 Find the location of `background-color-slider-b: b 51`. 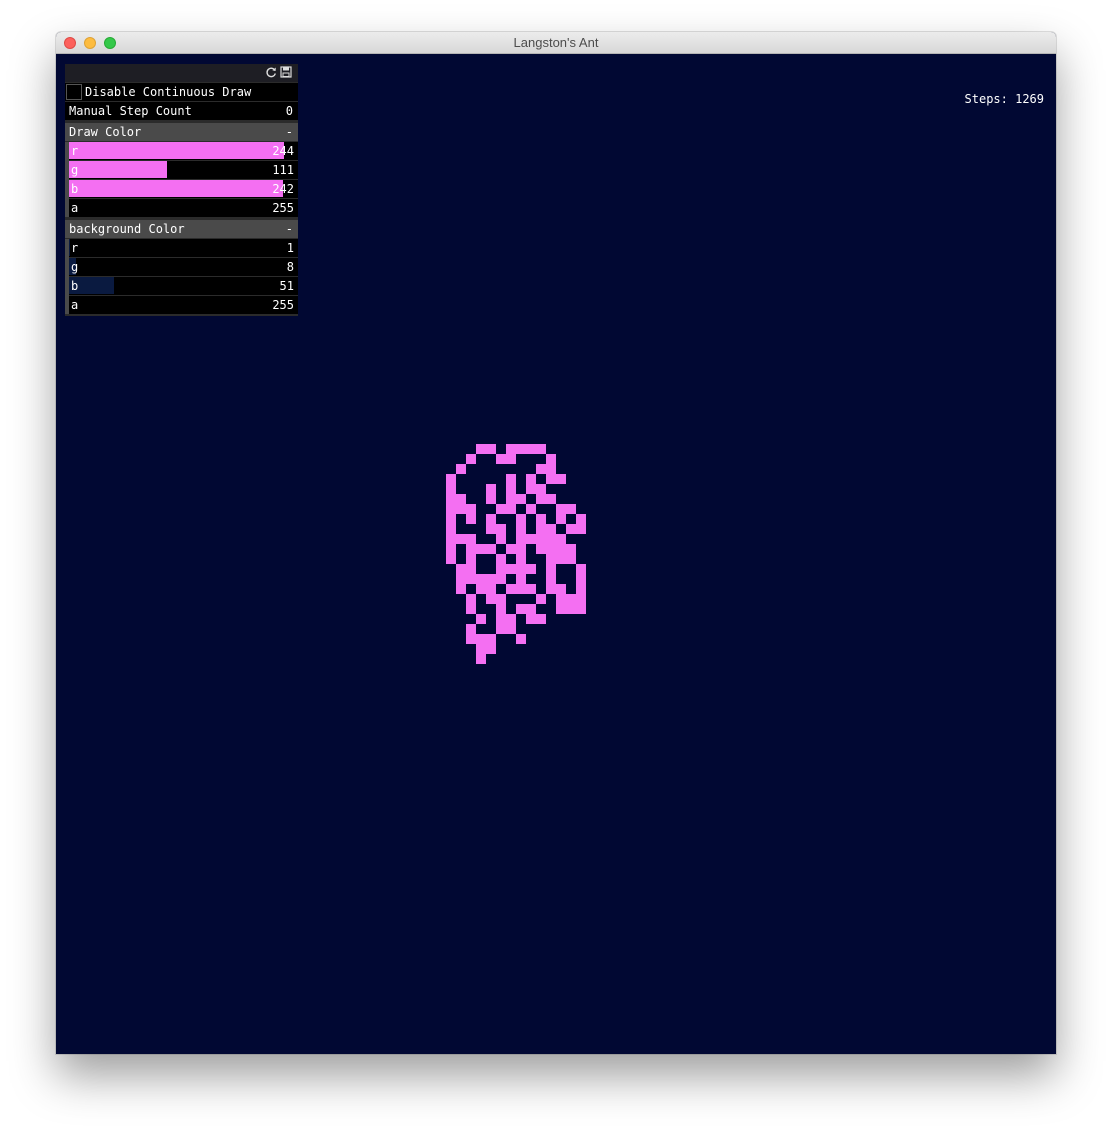

background-color-slider-b: b 51 is located at coordinates (183, 286).